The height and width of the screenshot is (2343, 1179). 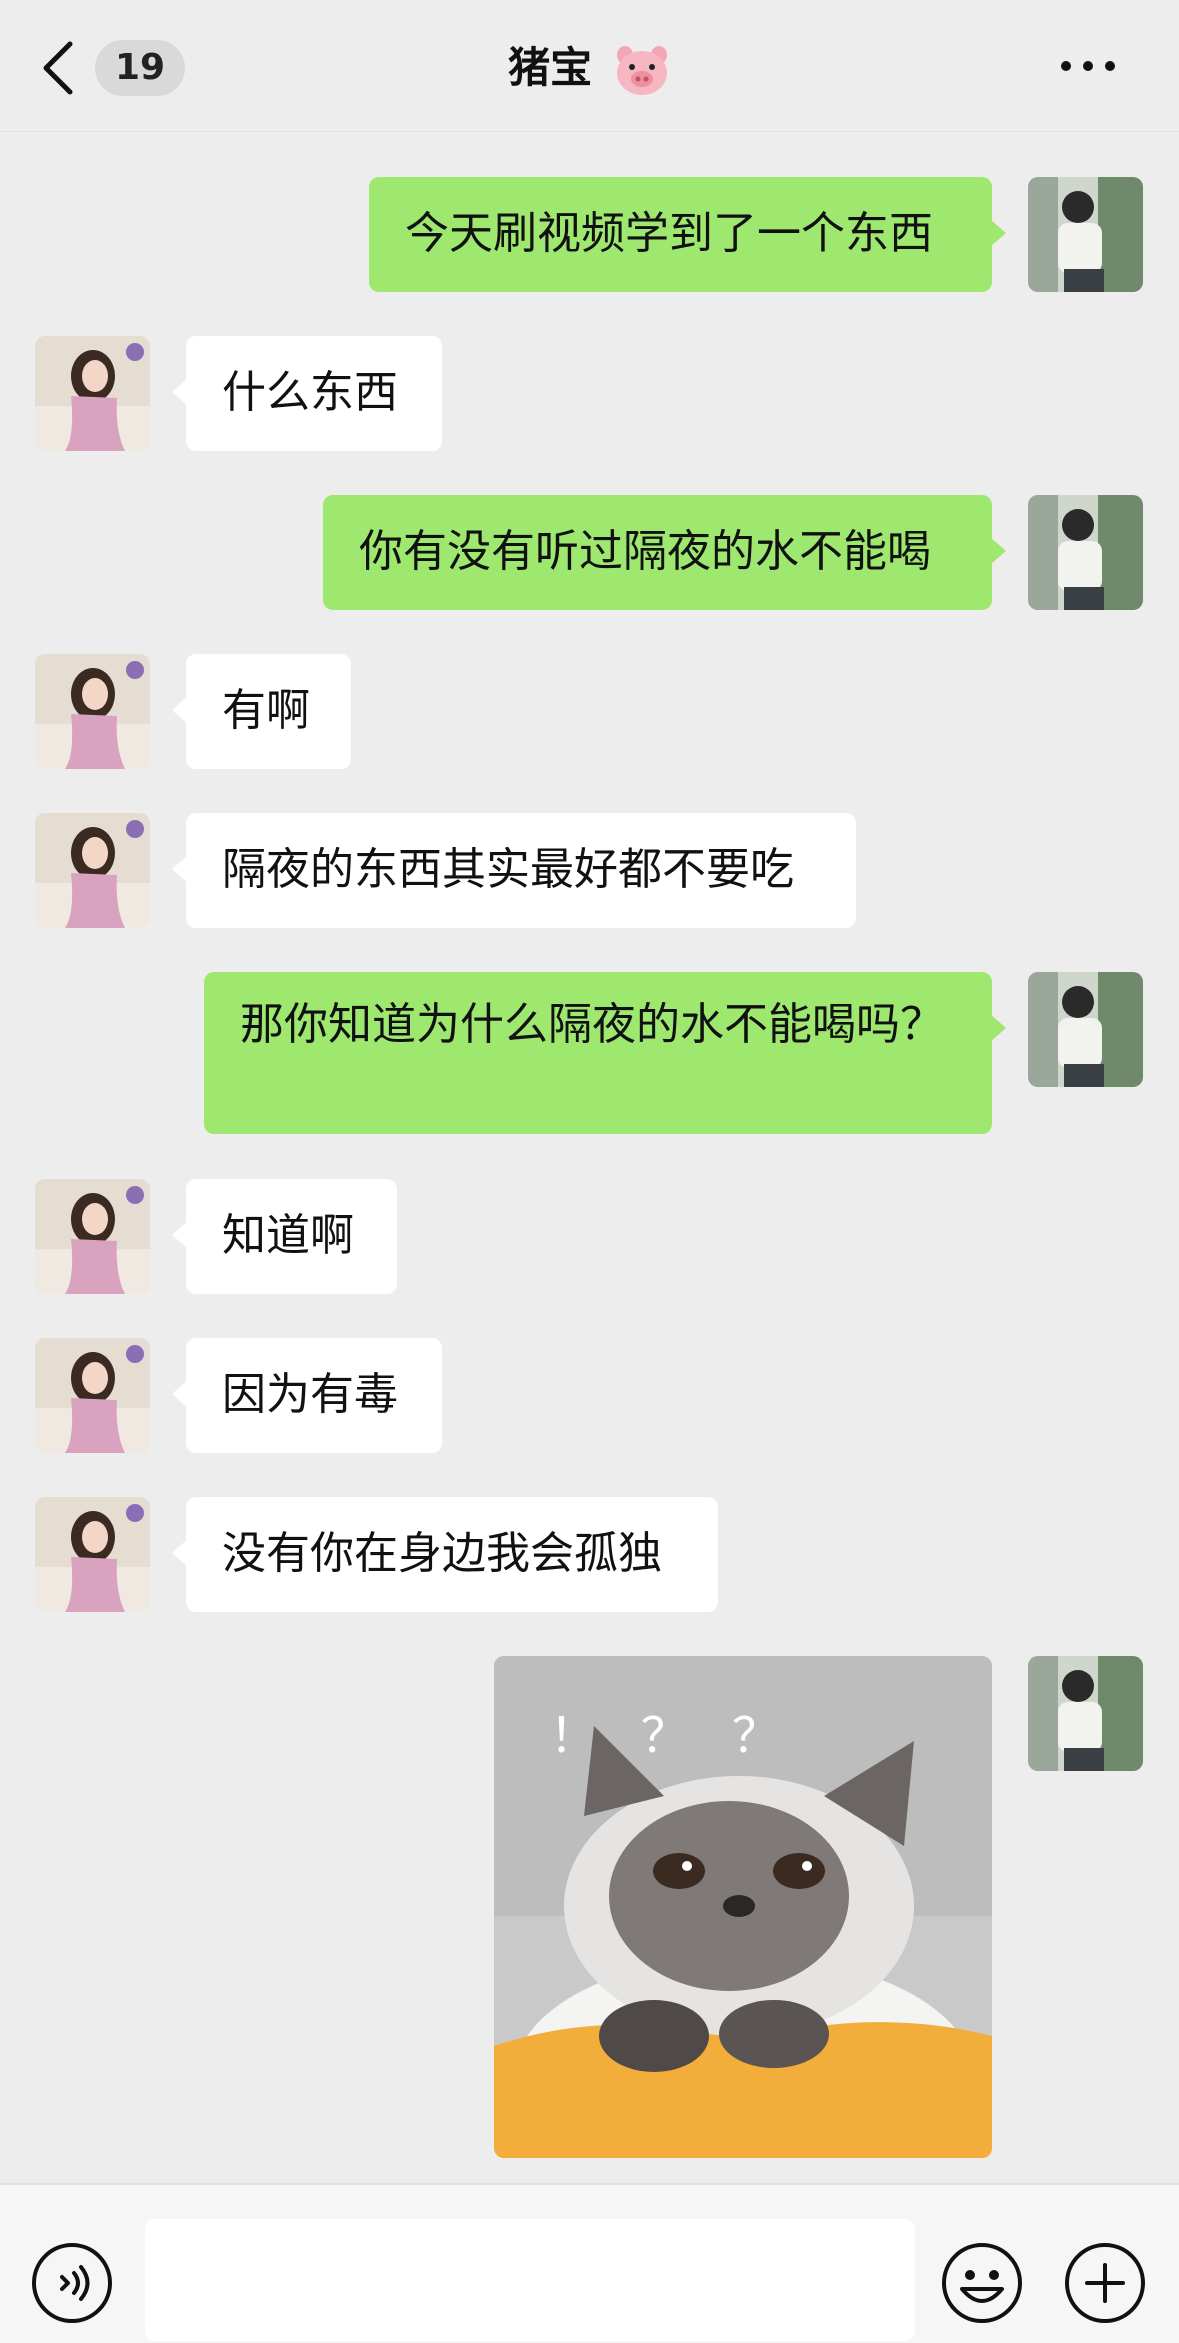 What do you see at coordinates (605, 1053) in the screenshot?
I see `message-bubble-outgoing: 那你知道为什么隔夜的水不能喝吗？` at bounding box center [605, 1053].